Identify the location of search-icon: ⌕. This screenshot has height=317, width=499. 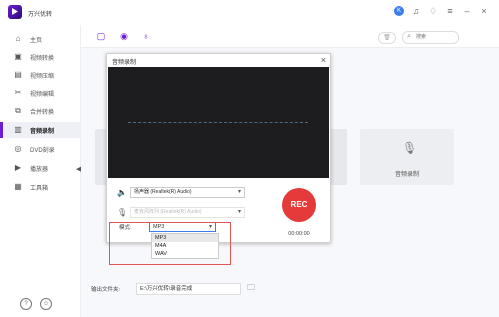
(409, 36).